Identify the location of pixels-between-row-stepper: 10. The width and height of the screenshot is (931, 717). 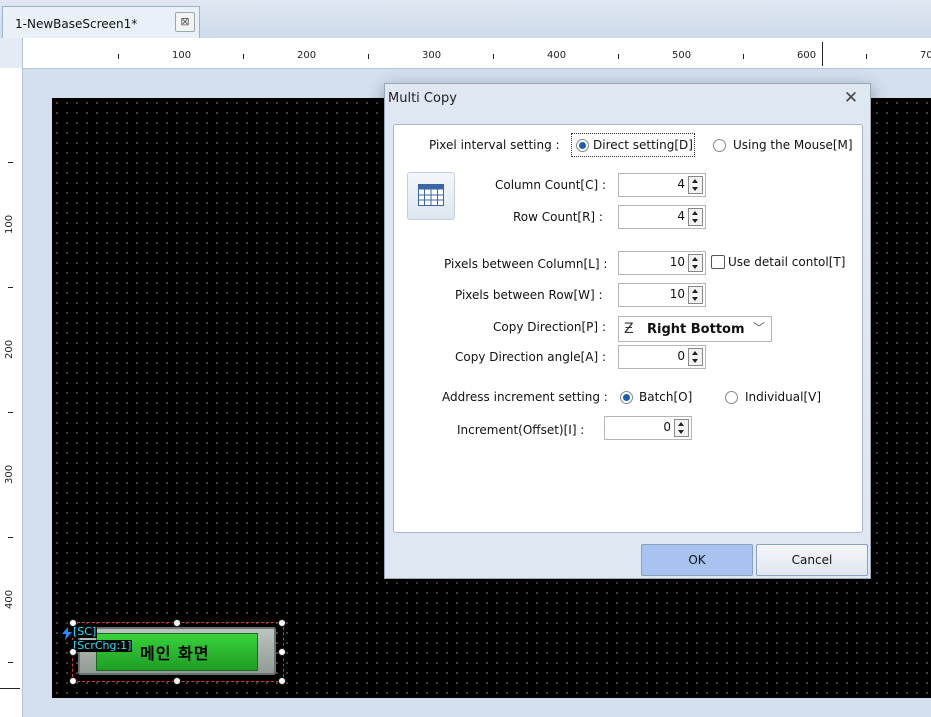
(662, 295).